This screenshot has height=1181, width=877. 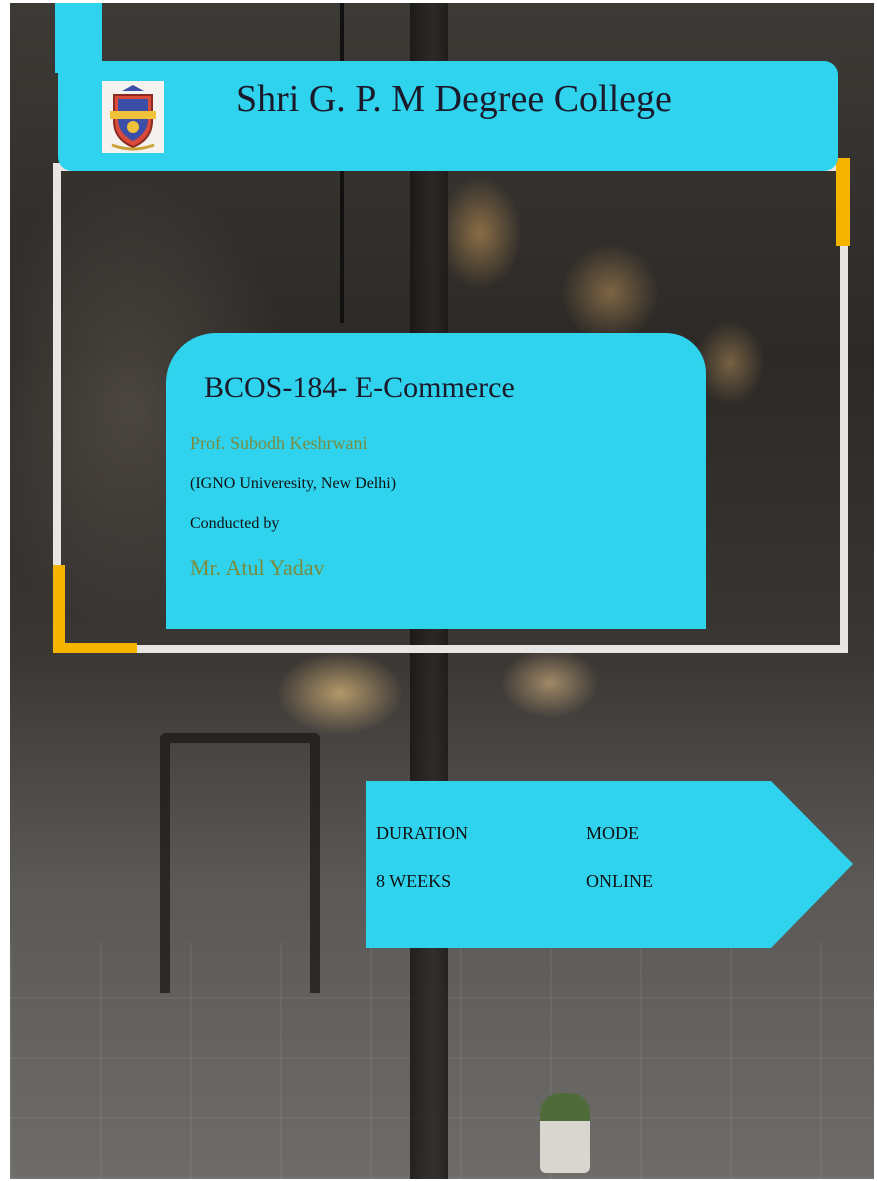 I want to click on instructor-name: Mr. Atul Yadav, so click(x=257, y=567).